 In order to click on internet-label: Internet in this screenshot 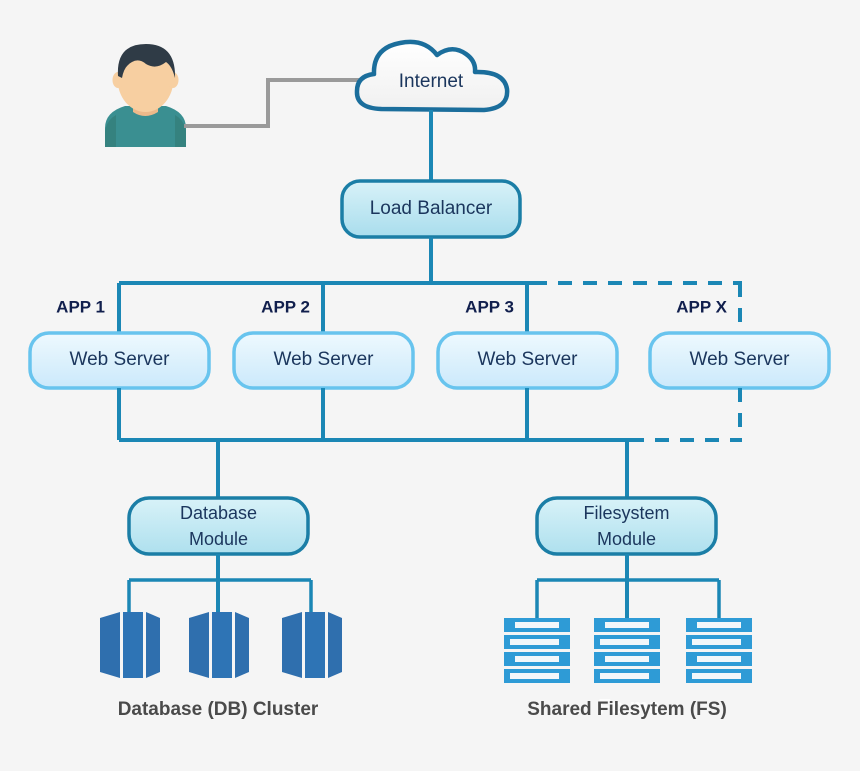, I will do `click(431, 81)`.